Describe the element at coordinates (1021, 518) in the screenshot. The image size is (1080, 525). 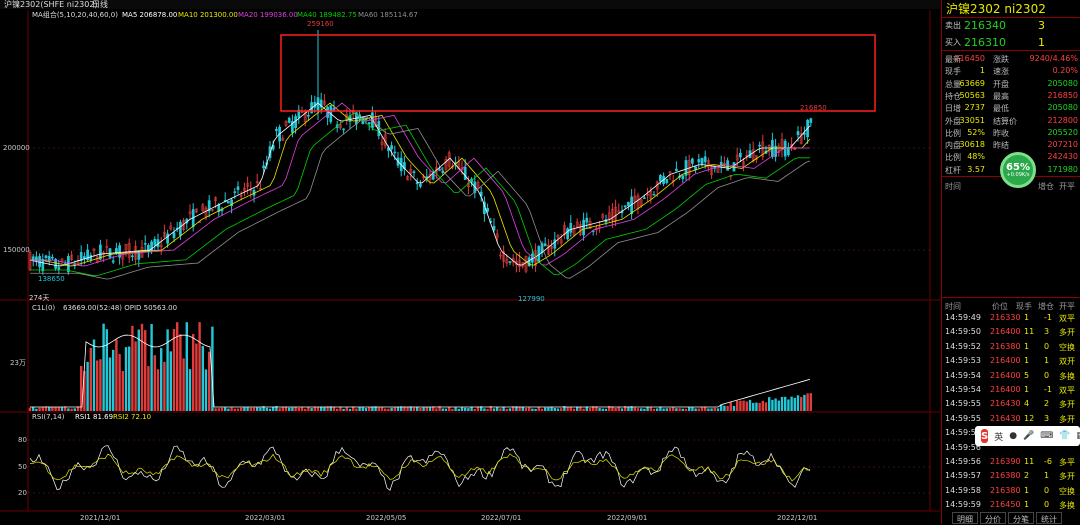
I see `tab-tick: 分笔` at that location.